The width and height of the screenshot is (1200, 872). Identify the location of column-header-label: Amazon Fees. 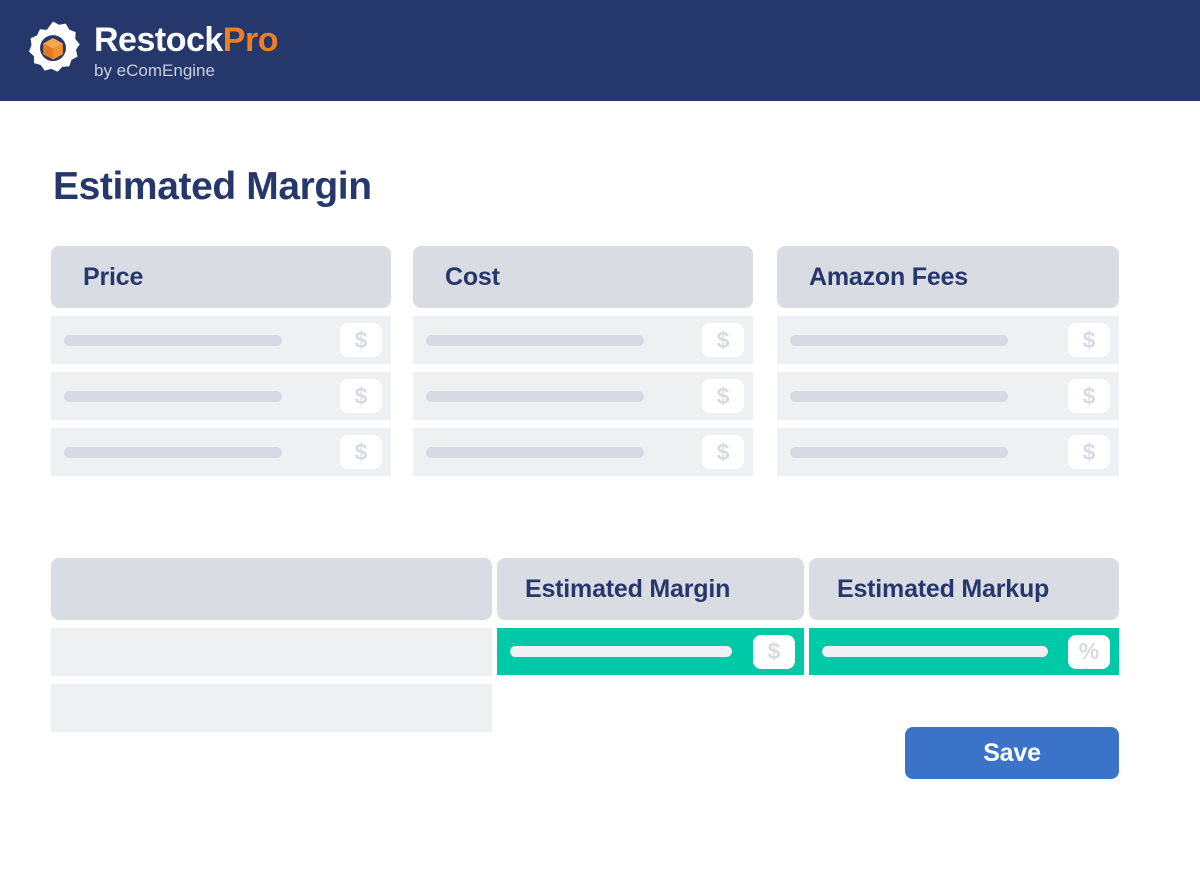
(888, 276).